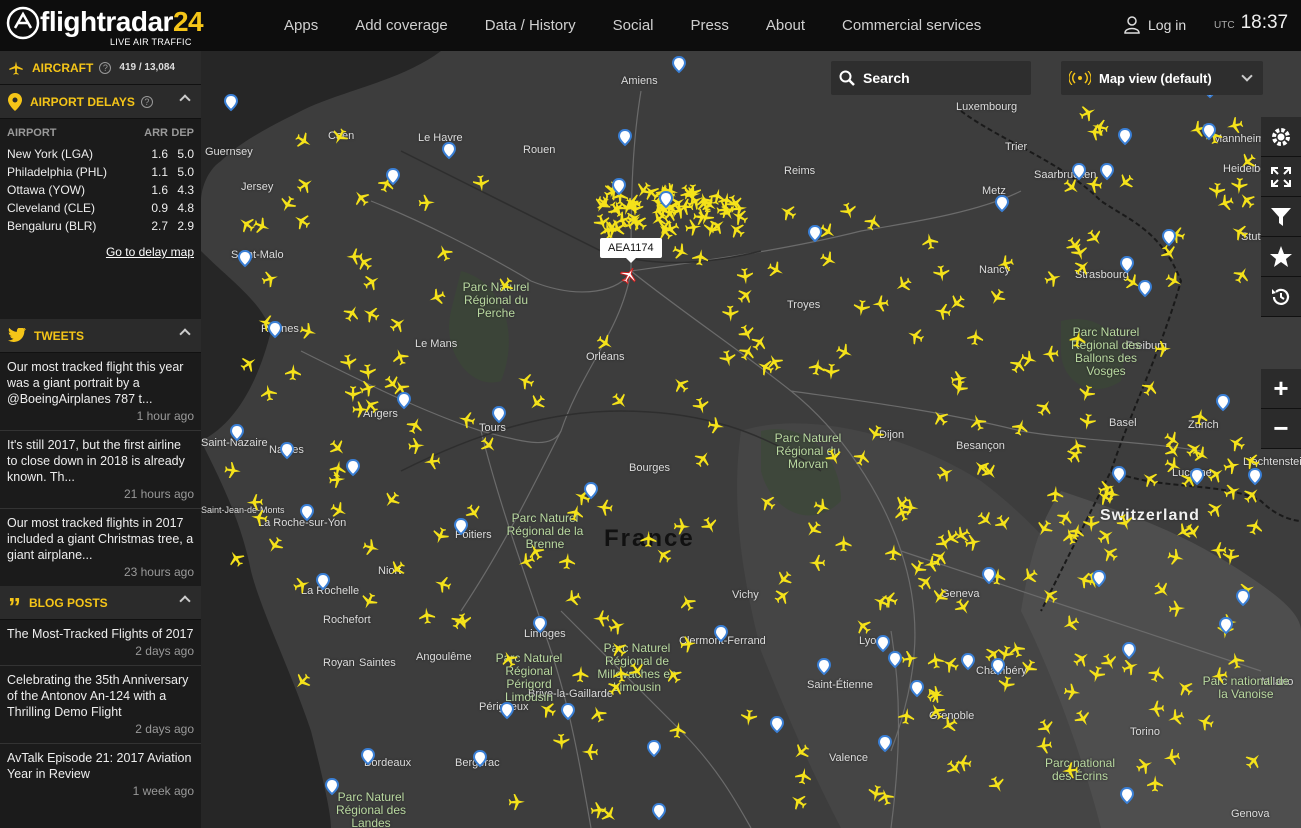 Image resolution: width=1301 pixels, height=828 pixels. What do you see at coordinates (1281, 217) in the screenshot?
I see `filter-button` at bounding box center [1281, 217].